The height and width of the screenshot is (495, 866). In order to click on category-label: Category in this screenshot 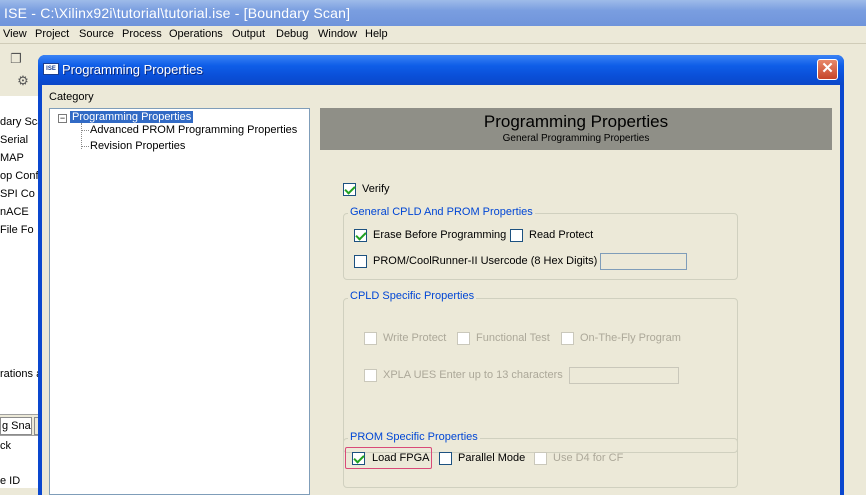, I will do `click(71, 97)`.